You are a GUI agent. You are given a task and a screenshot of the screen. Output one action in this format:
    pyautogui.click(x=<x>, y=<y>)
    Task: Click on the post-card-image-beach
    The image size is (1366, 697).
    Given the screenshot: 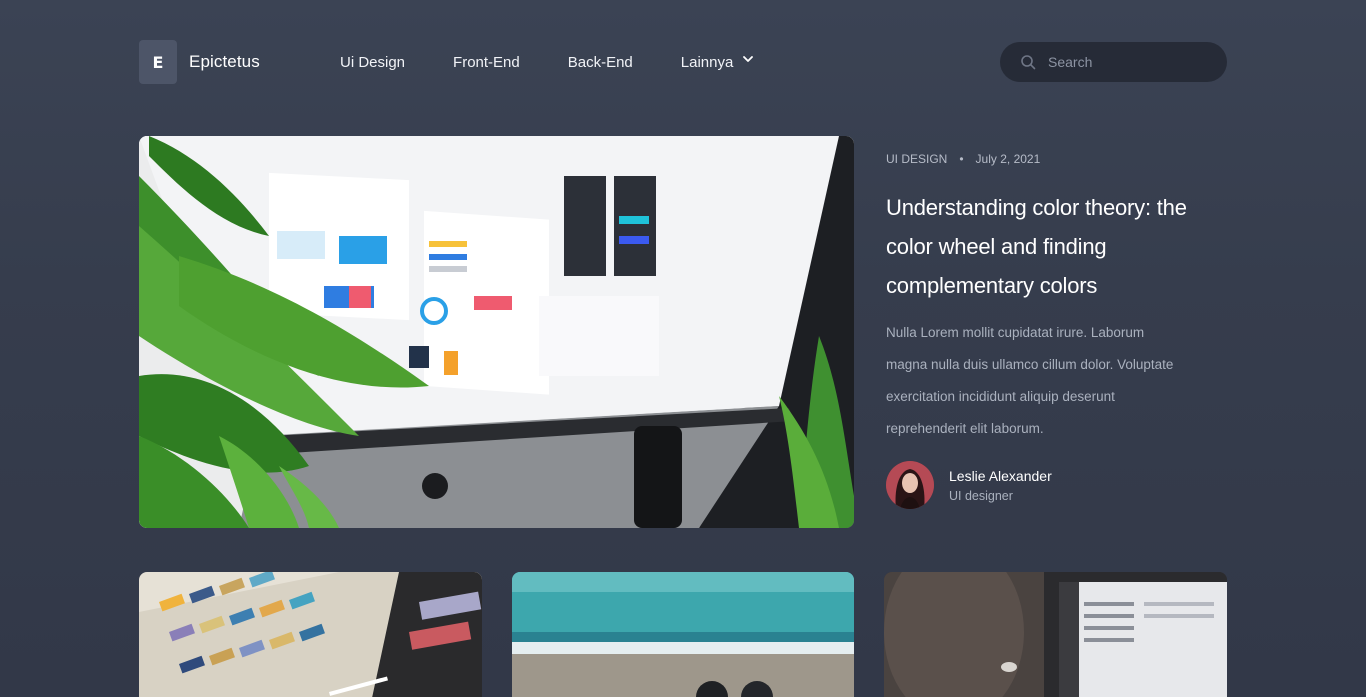 What is the action you would take?
    pyautogui.click(x=683, y=634)
    